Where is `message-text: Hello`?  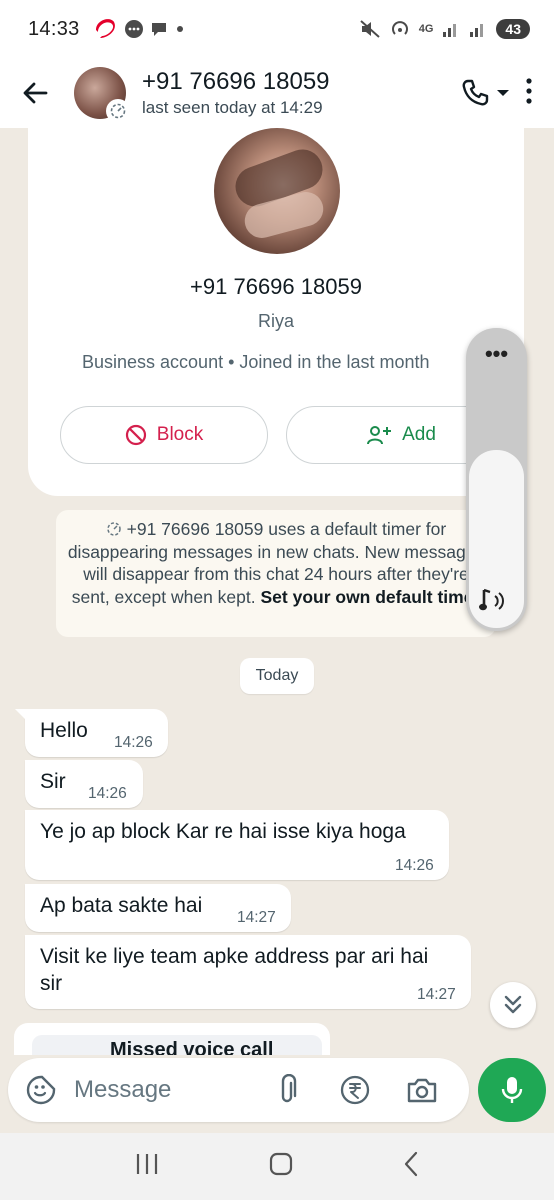
message-text: Hello is located at coordinates (64, 730).